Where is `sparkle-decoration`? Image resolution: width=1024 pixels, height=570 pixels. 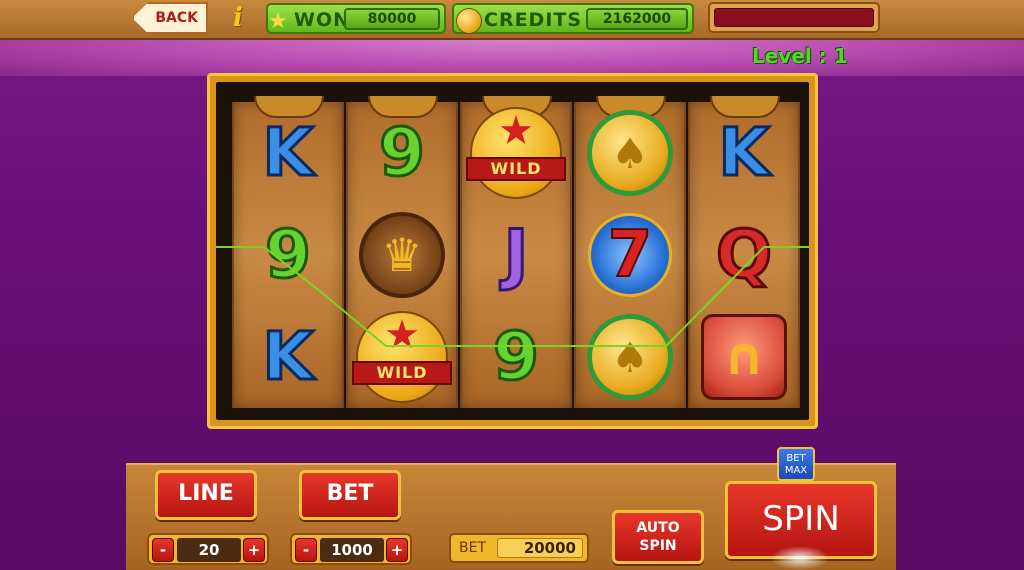 sparkle-decoration is located at coordinates (800, 558).